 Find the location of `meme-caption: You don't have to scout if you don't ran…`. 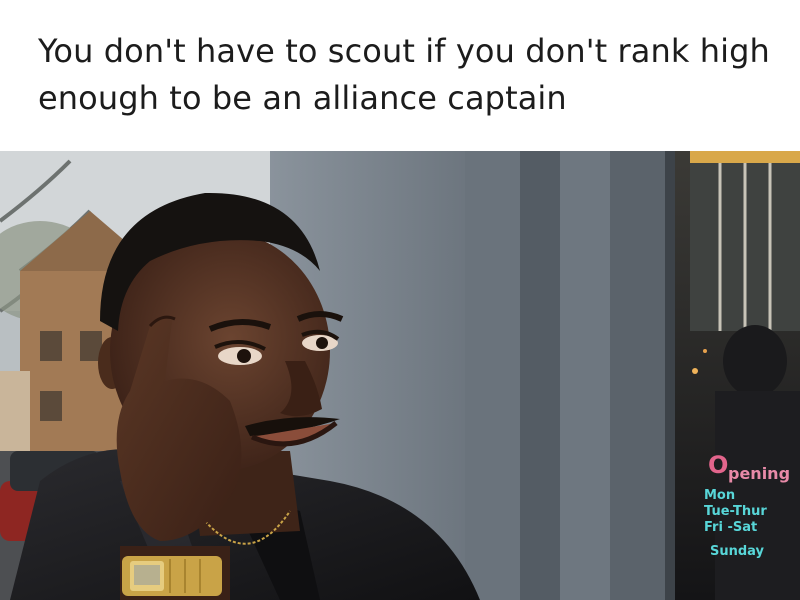

meme-caption: You don't have to scout if you don't ran… is located at coordinates (404, 74).